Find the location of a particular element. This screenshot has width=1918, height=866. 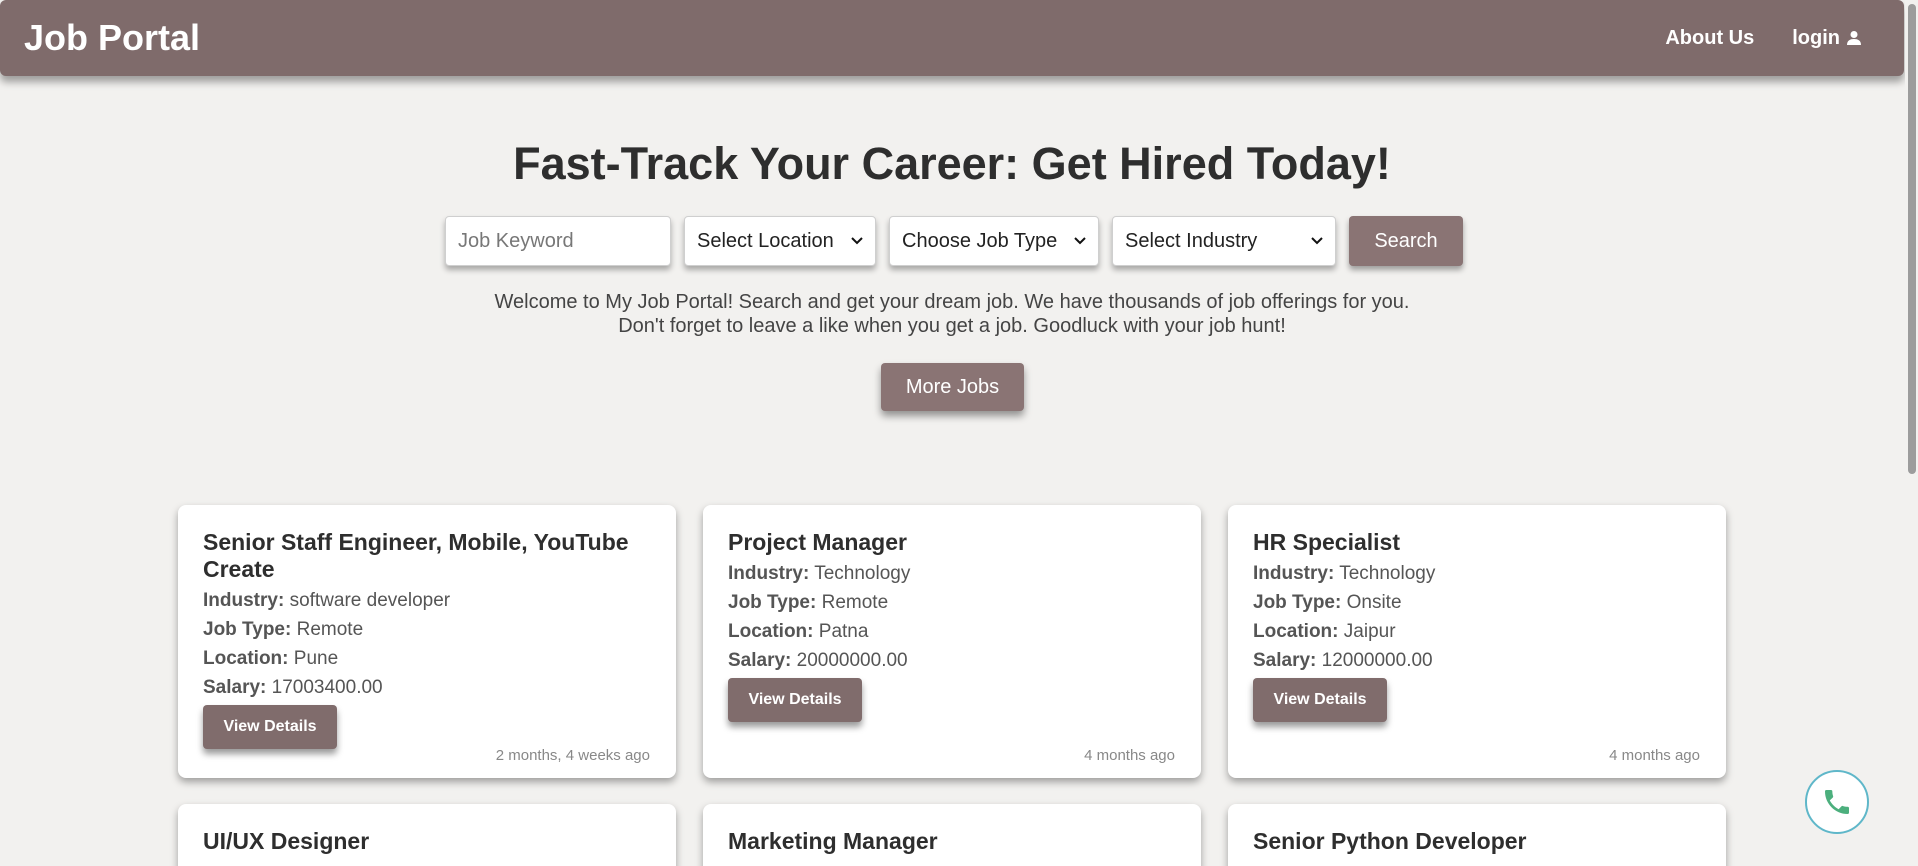

login-link: login is located at coordinates (1827, 38).